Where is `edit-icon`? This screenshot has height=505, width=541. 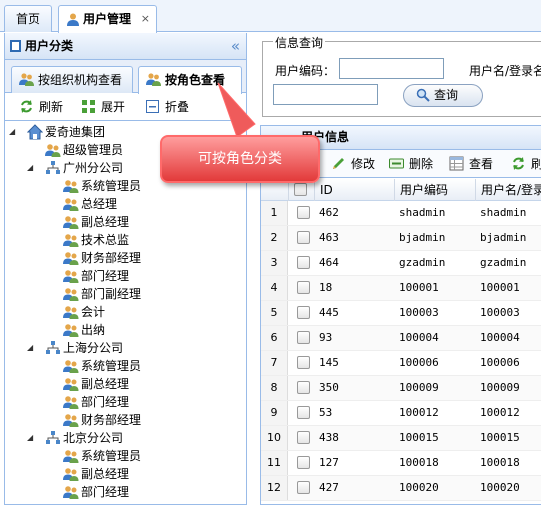
edit-icon is located at coordinates (338, 163).